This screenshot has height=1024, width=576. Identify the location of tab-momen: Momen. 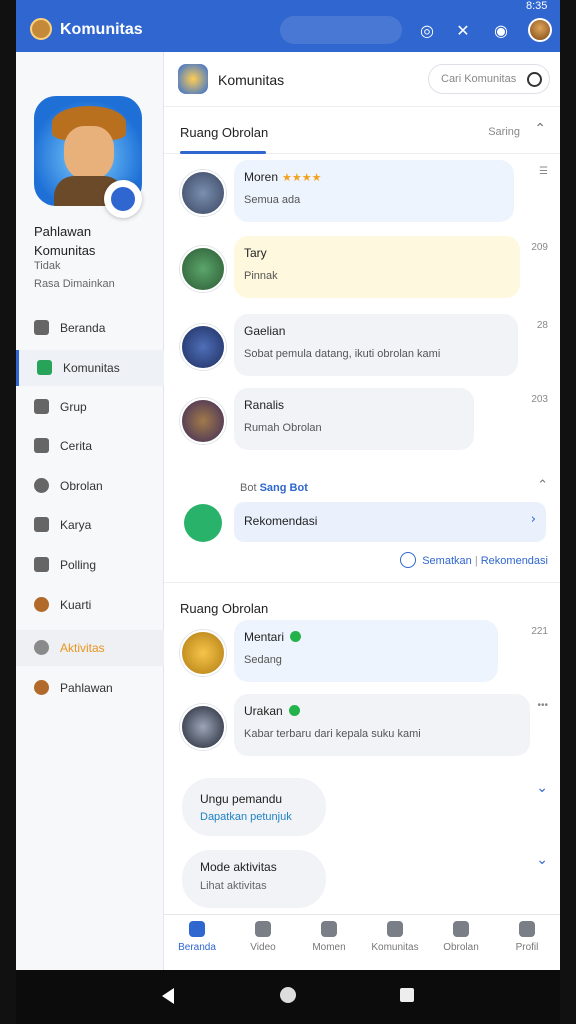
(329, 940).